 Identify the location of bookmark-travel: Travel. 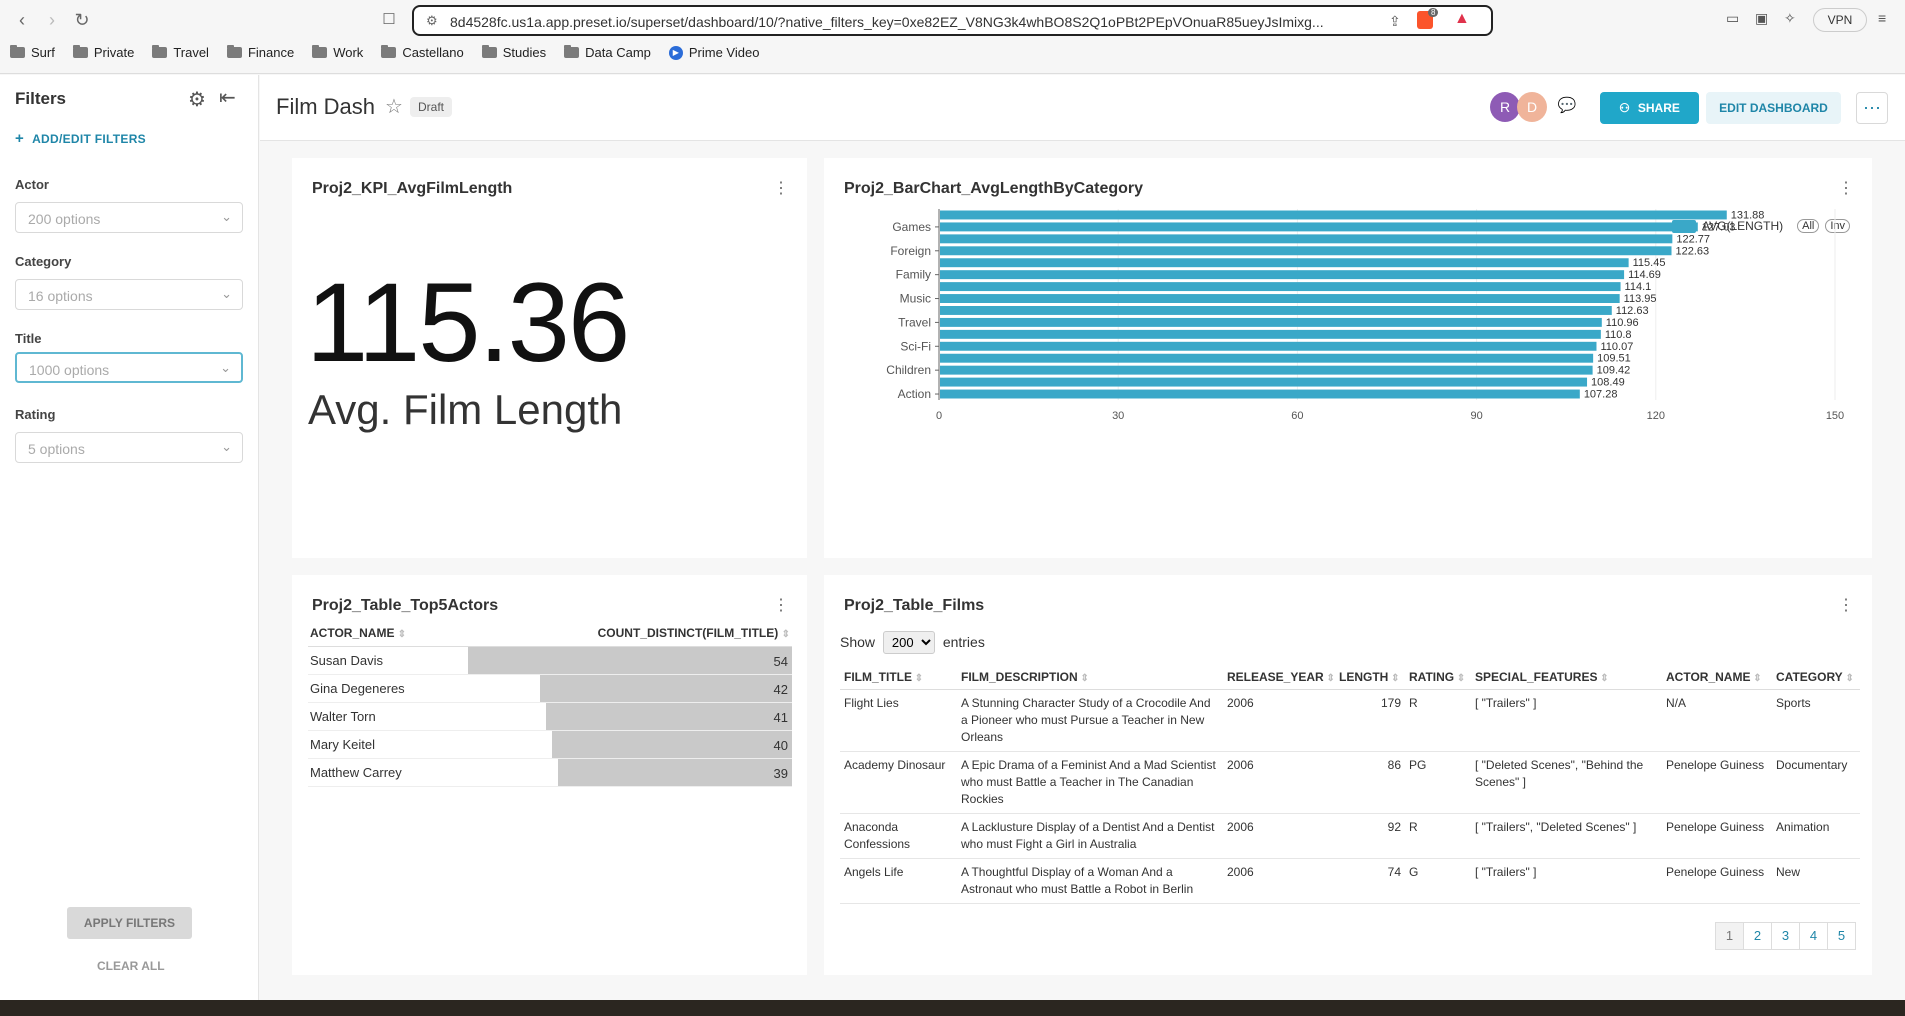
(180, 52).